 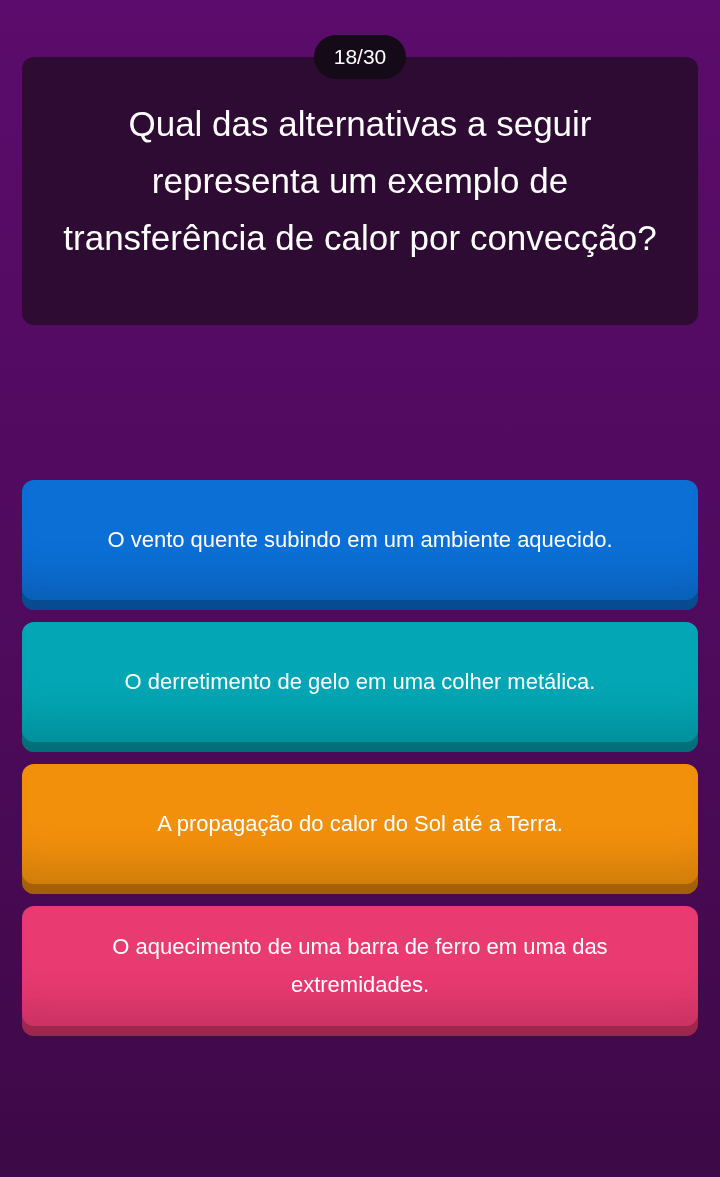 What do you see at coordinates (360, 545) in the screenshot?
I see `answer-option: O vento quente subindo em um ambiente aquecido.` at bounding box center [360, 545].